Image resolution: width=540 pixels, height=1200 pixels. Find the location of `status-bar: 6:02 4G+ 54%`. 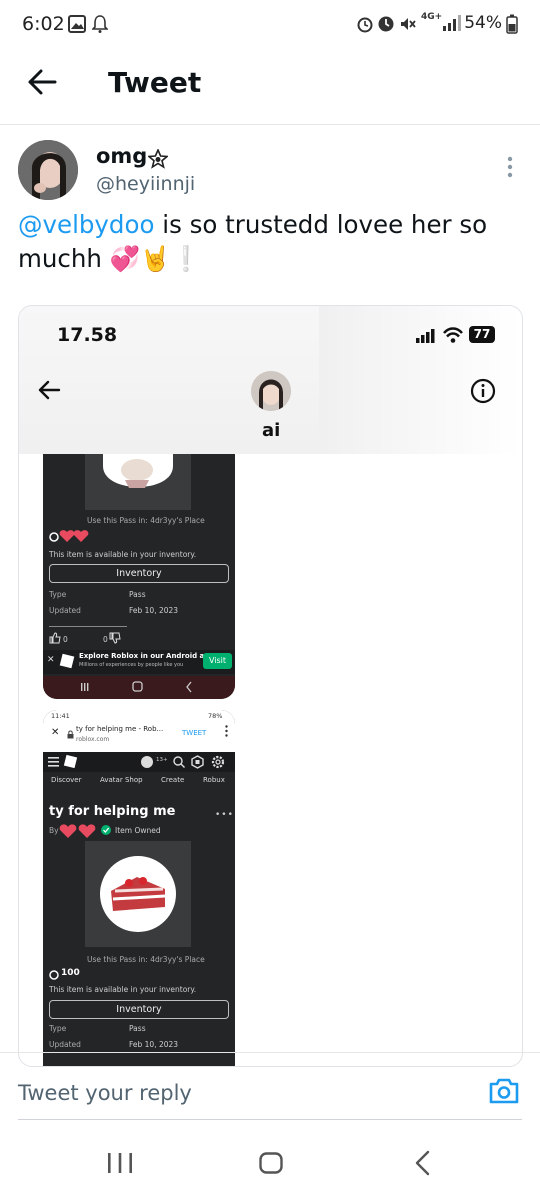

status-bar: 6:02 4G+ 54% is located at coordinates (270, 25).